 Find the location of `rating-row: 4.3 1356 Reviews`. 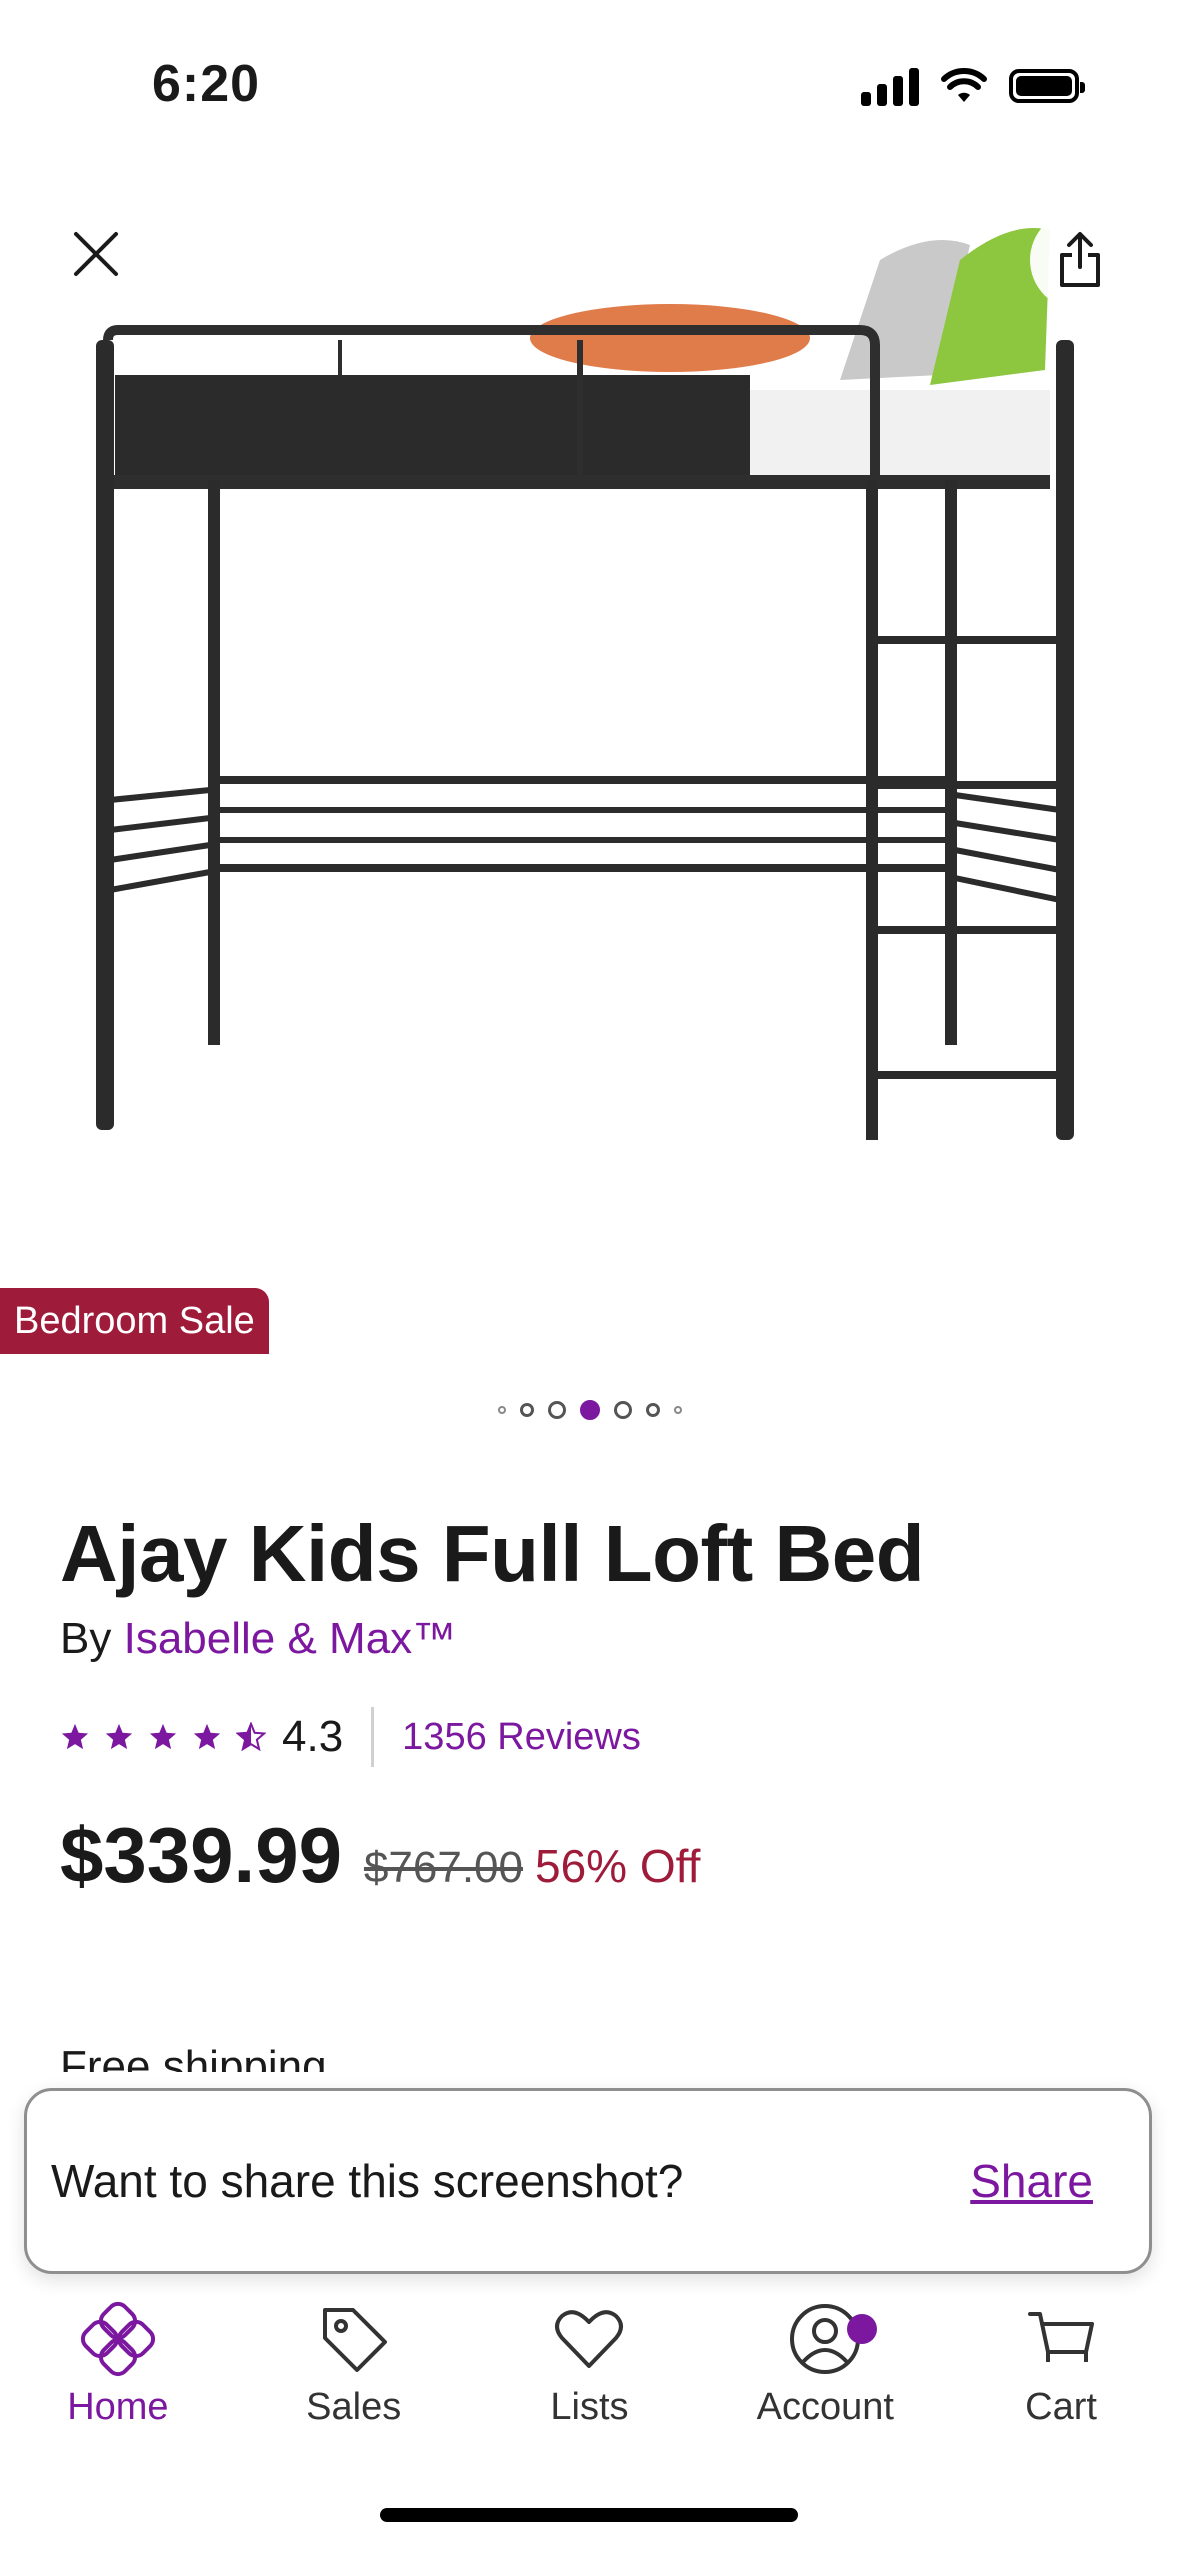

rating-row: 4.3 1356 Reviews is located at coordinates (350, 1737).